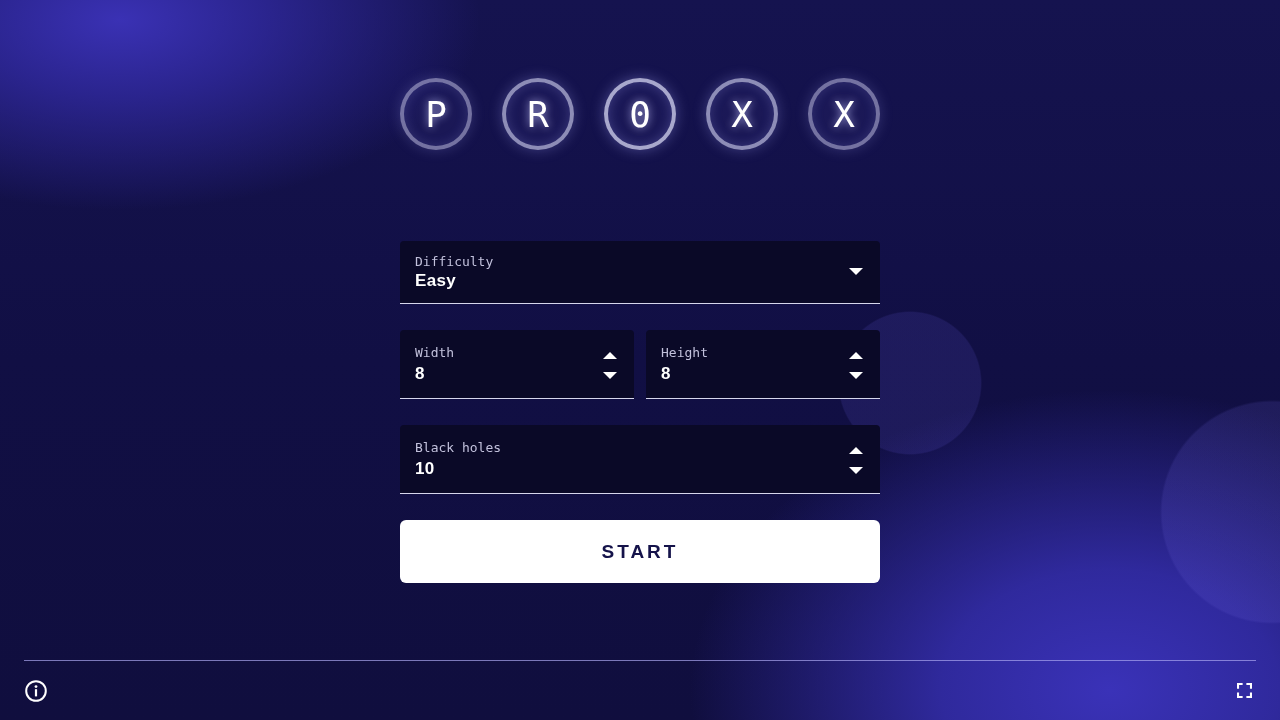 The image size is (1280, 720). I want to click on number-field: Black holes 10, so click(640, 459).